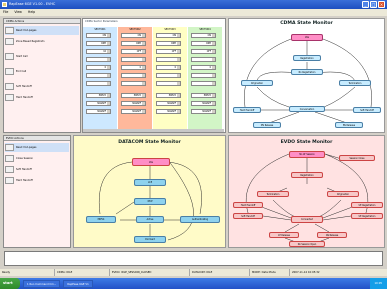 The height and width of the screenshot is (289, 387). What do you see at coordinates (42, 97) in the screenshot?
I see `cdma-action-hard-handoff: Hard Handoff` at bounding box center [42, 97].